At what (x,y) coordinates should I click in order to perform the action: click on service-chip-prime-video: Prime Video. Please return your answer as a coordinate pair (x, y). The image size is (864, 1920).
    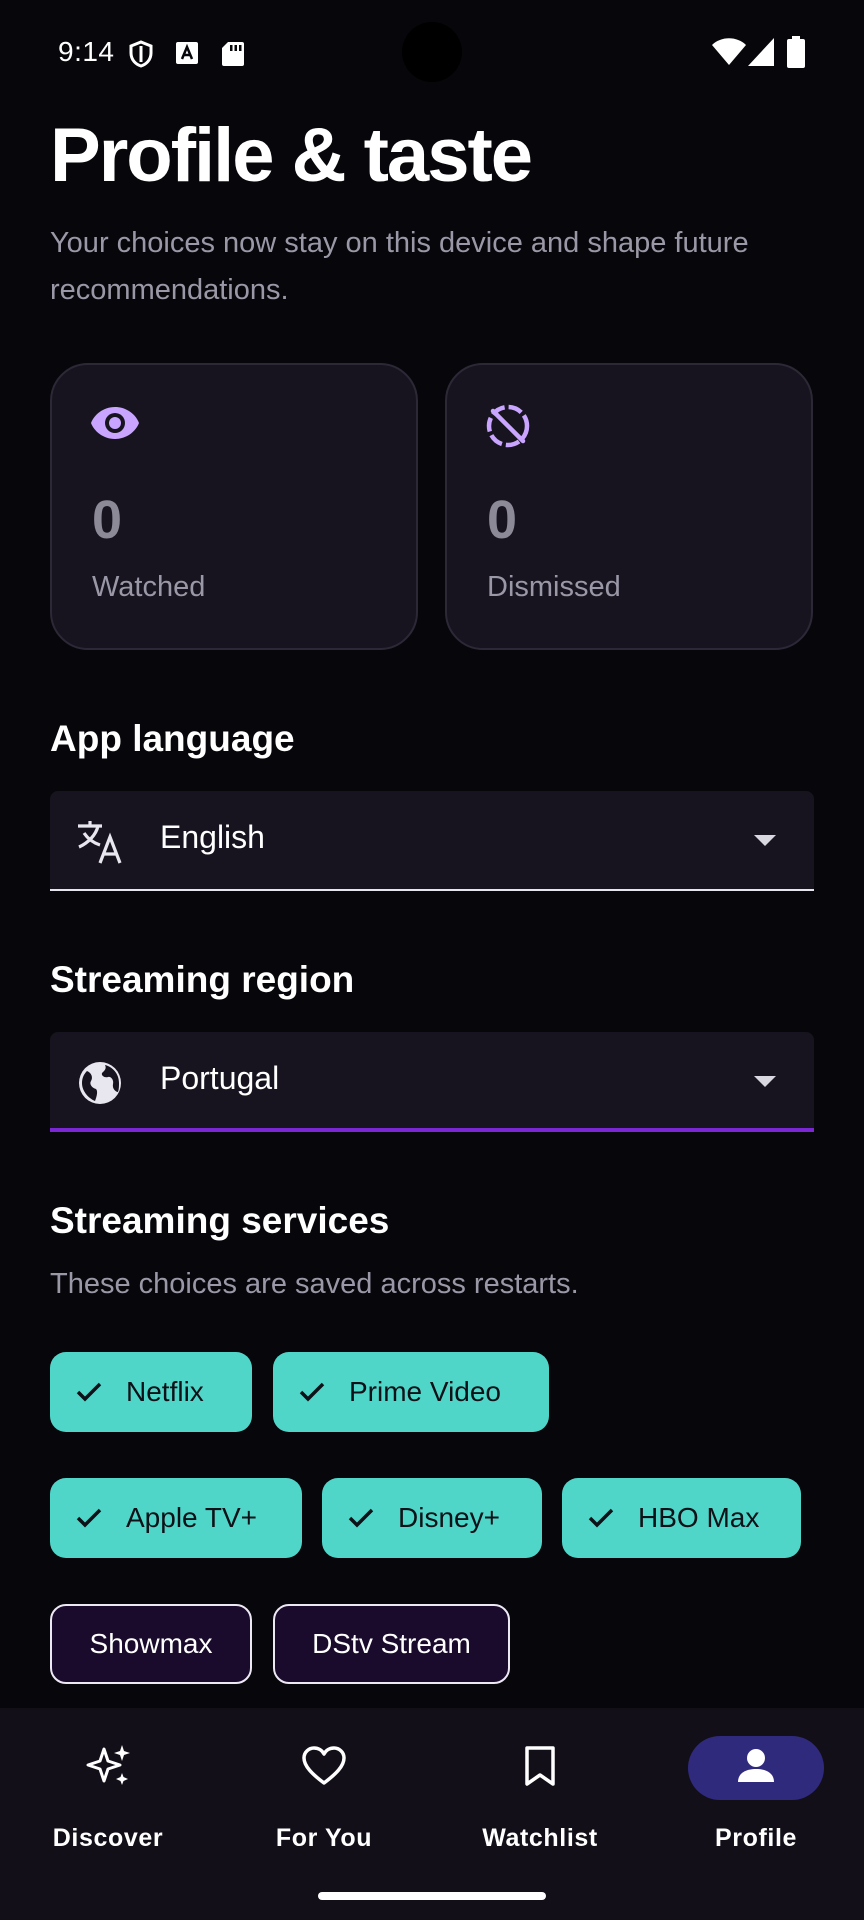
    Looking at the image, I should click on (411, 1392).